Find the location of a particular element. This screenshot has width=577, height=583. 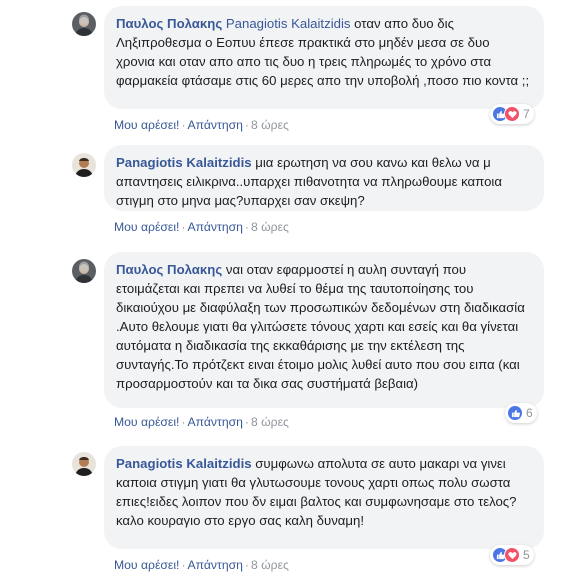

reaction-summary: 6 is located at coordinates (521, 413).